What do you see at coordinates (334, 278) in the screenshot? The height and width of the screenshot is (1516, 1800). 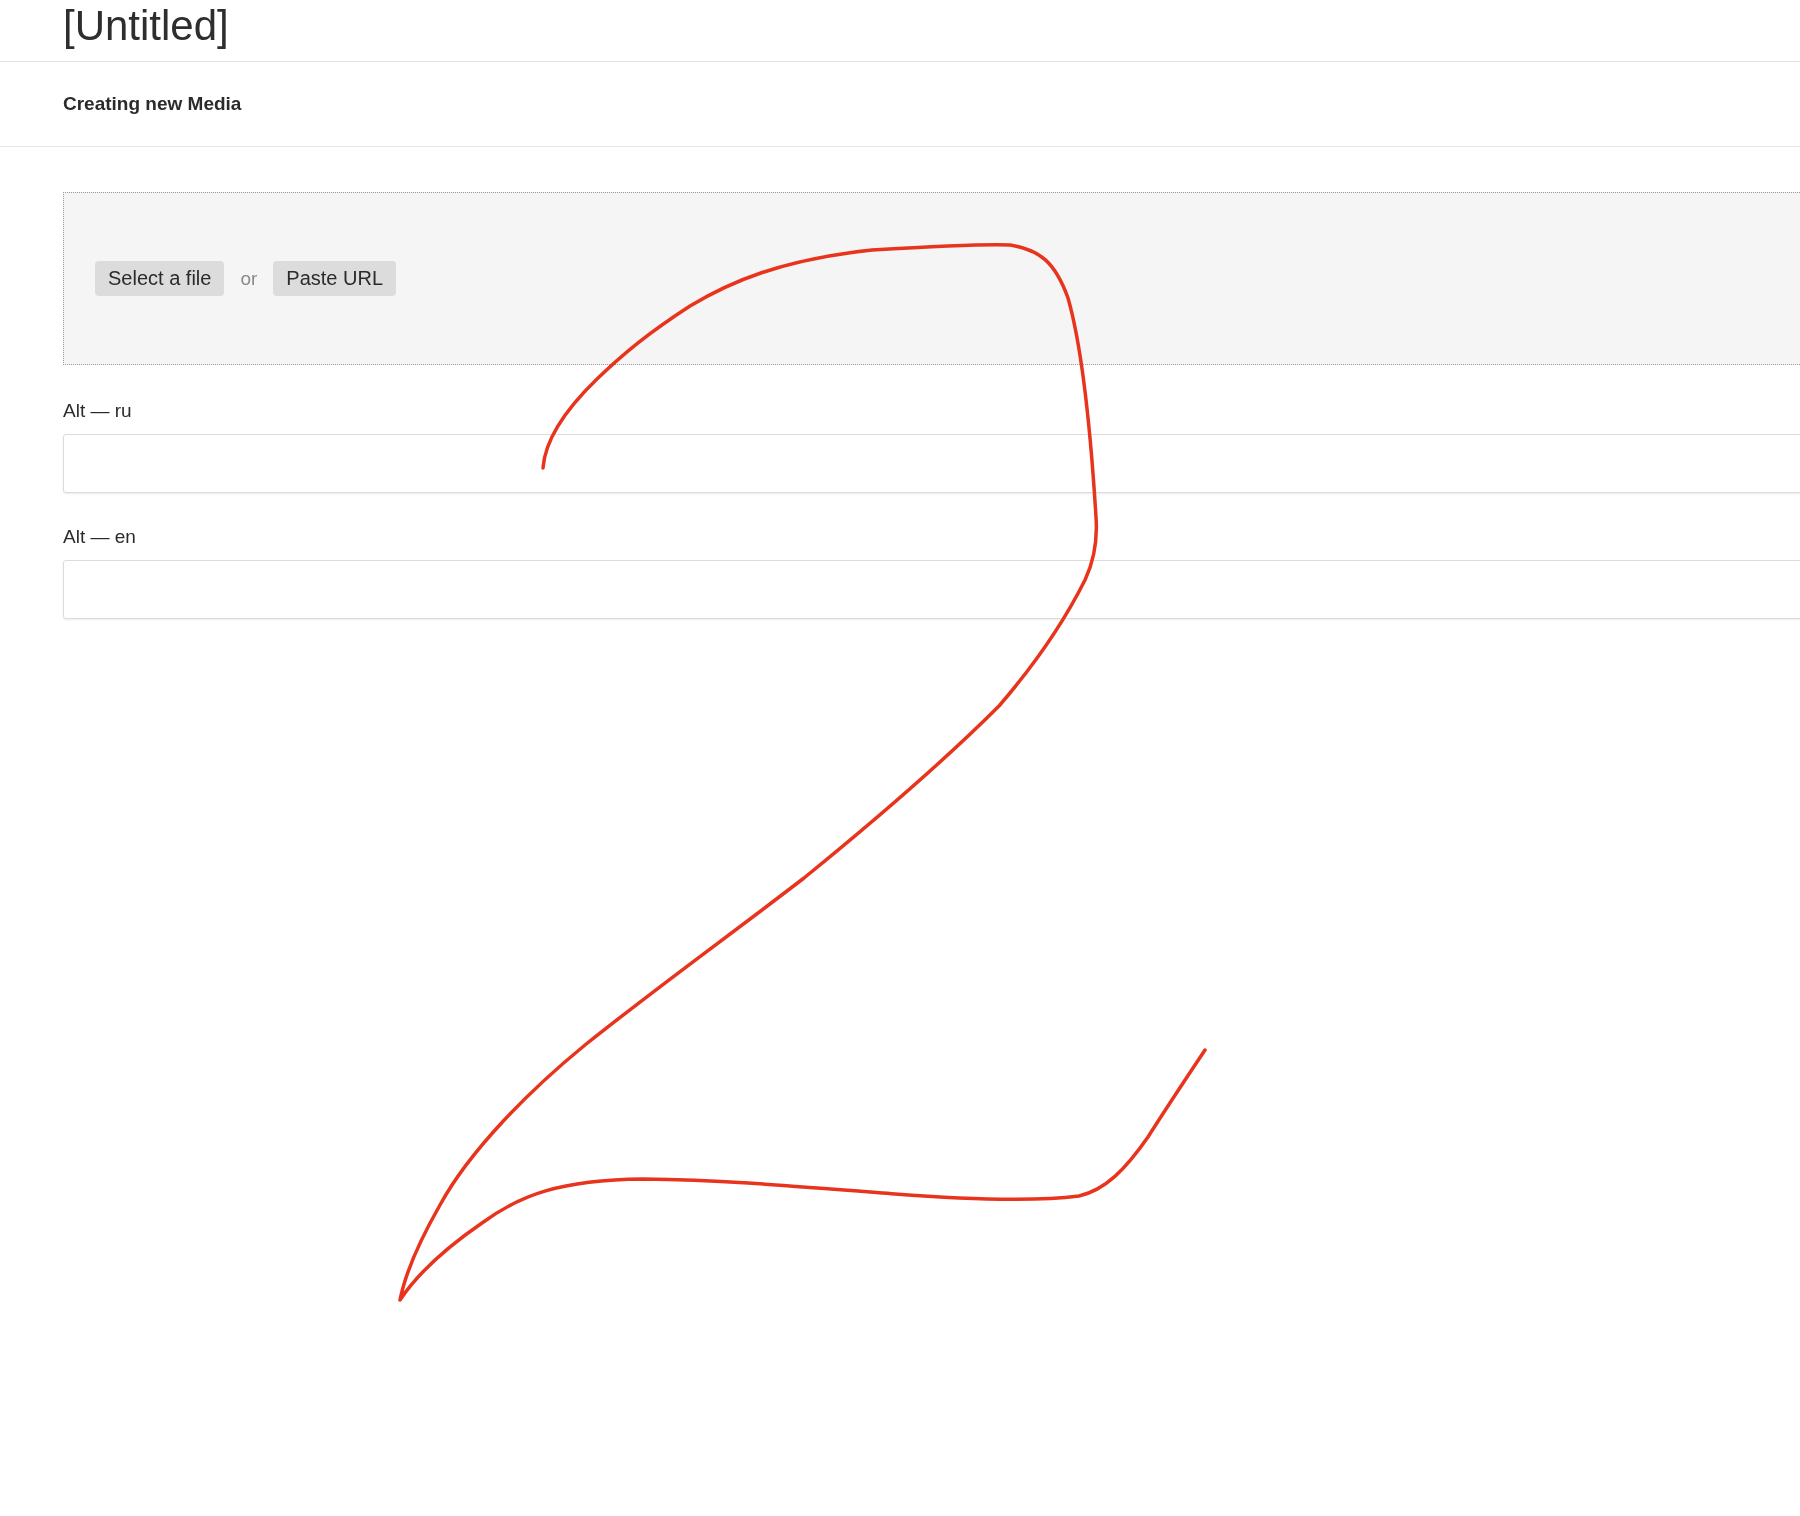 I see `paste-url-button: Paste URL` at bounding box center [334, 278].